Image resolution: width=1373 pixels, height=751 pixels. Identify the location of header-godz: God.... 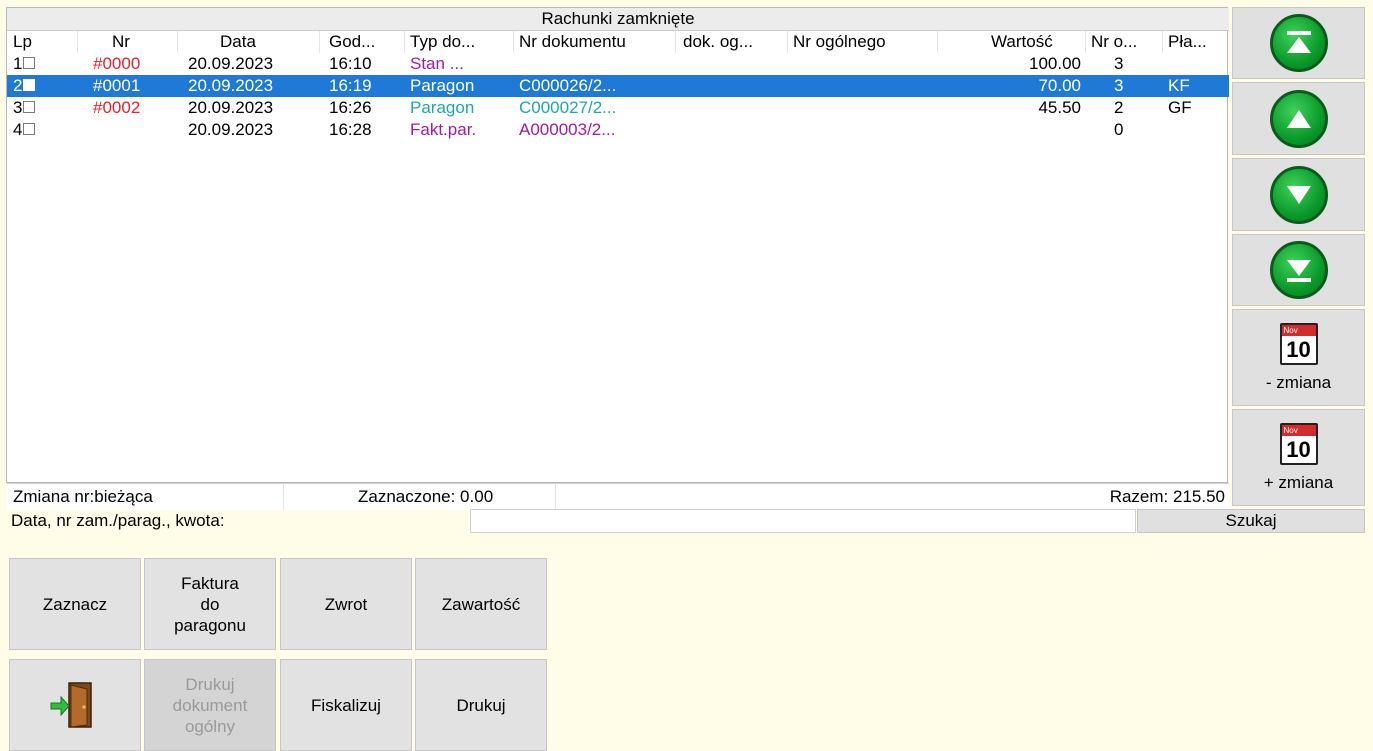
(352, 42).